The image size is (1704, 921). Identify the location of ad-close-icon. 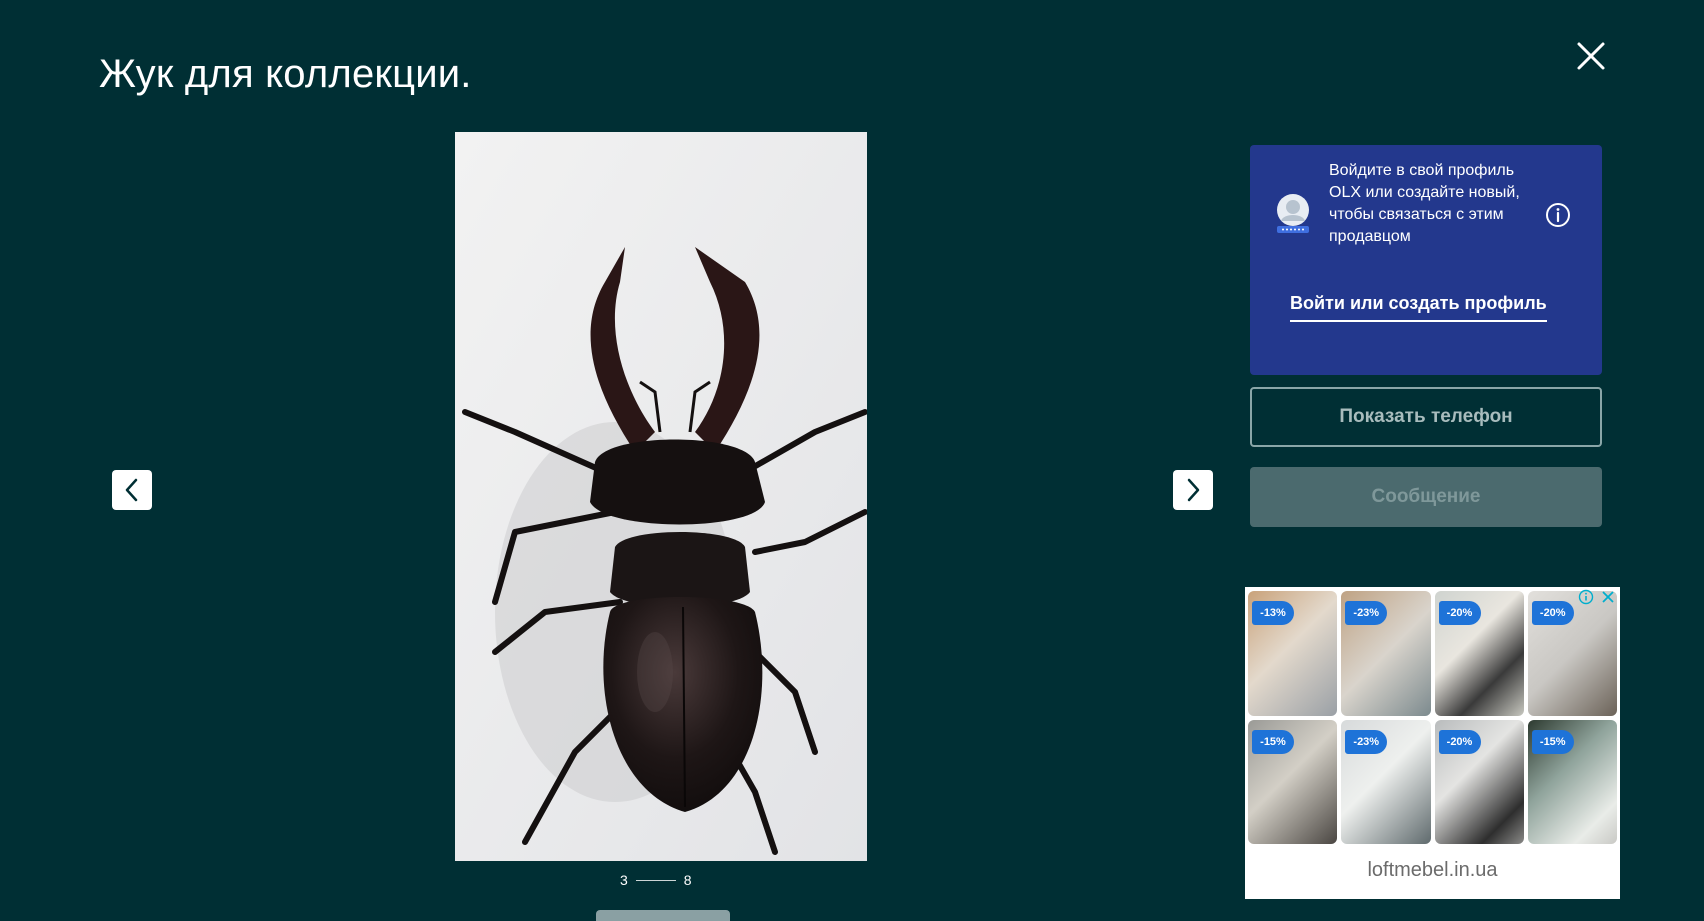
(1608, 597).